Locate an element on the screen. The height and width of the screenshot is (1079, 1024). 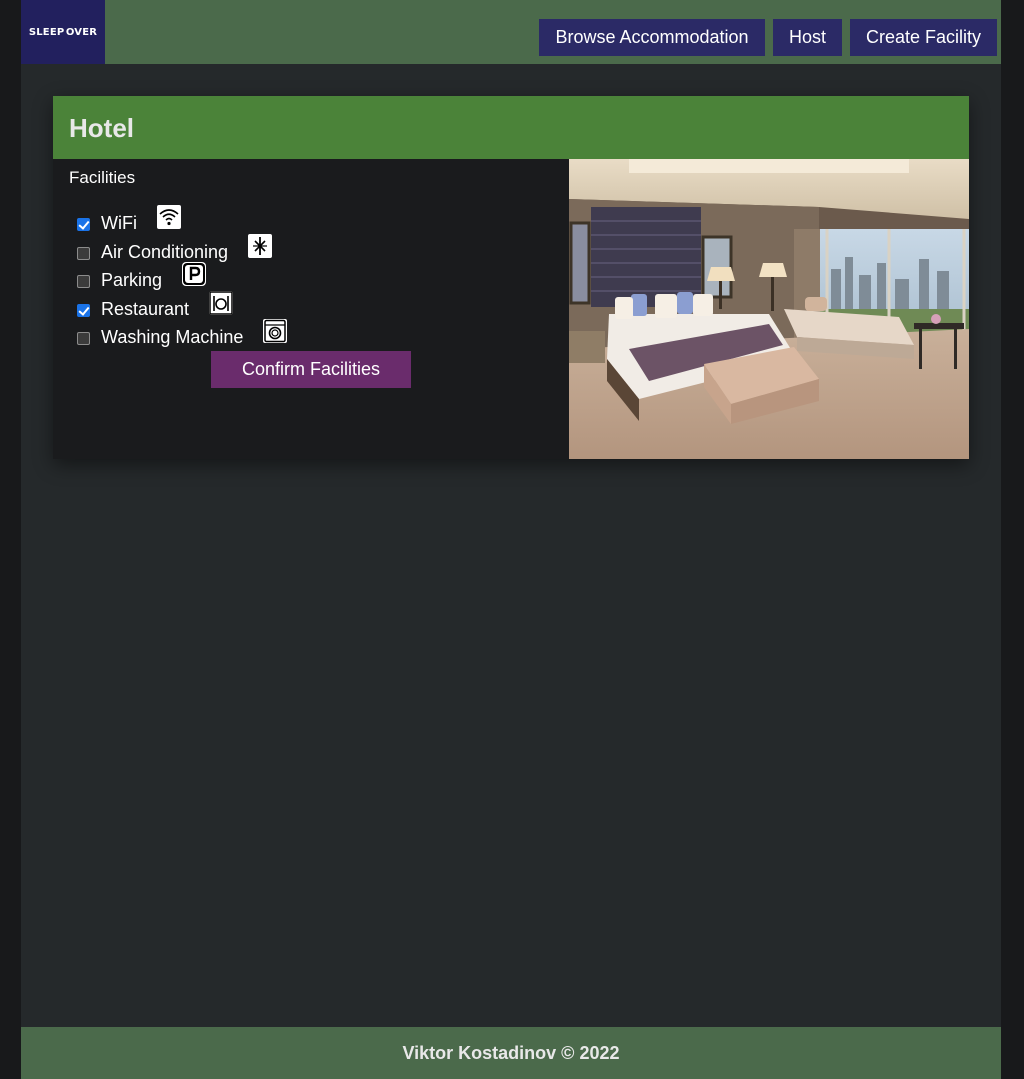
browse-accommodation-button: Browse Accommodation is located at coordinates (652, 37).